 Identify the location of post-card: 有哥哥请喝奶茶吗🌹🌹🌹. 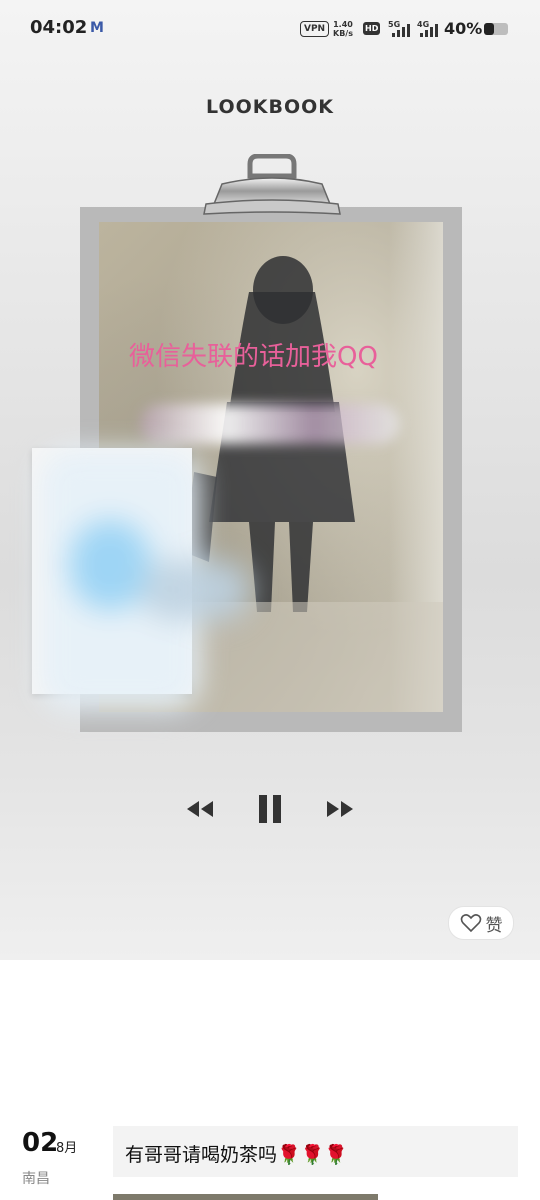
(315, 1151).